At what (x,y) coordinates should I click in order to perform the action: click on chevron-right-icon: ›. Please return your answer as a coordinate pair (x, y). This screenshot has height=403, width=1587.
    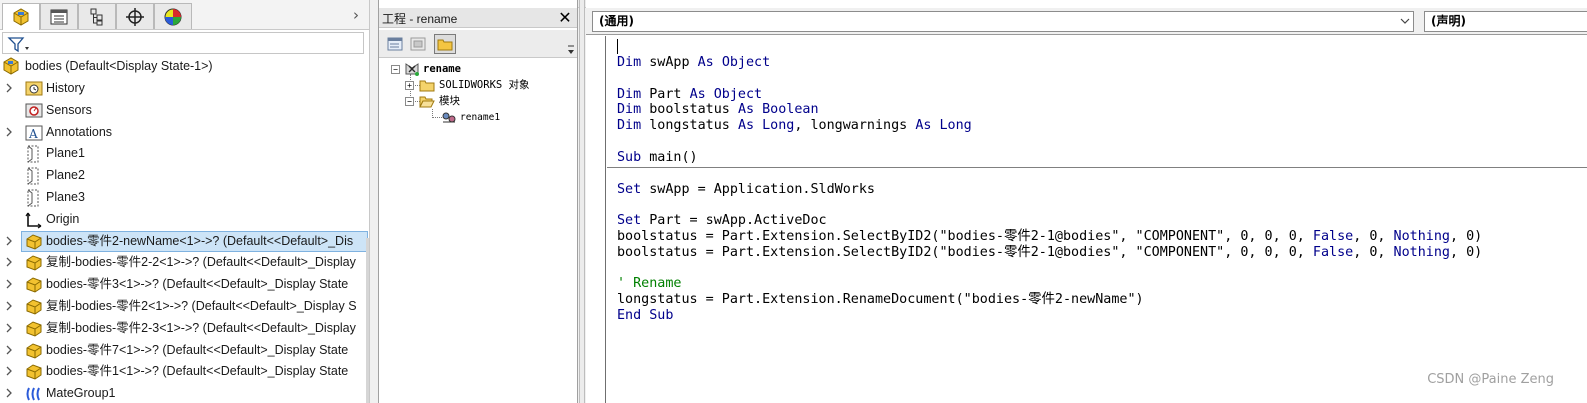
    Looking at the image, I should click on (356, 15).